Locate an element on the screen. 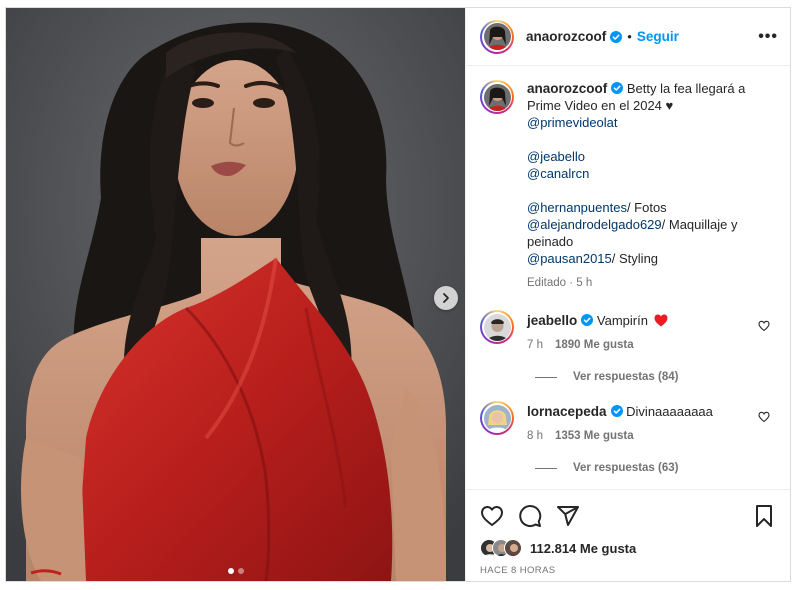  comment-bubble-icon is located at coordinates (530, 516).